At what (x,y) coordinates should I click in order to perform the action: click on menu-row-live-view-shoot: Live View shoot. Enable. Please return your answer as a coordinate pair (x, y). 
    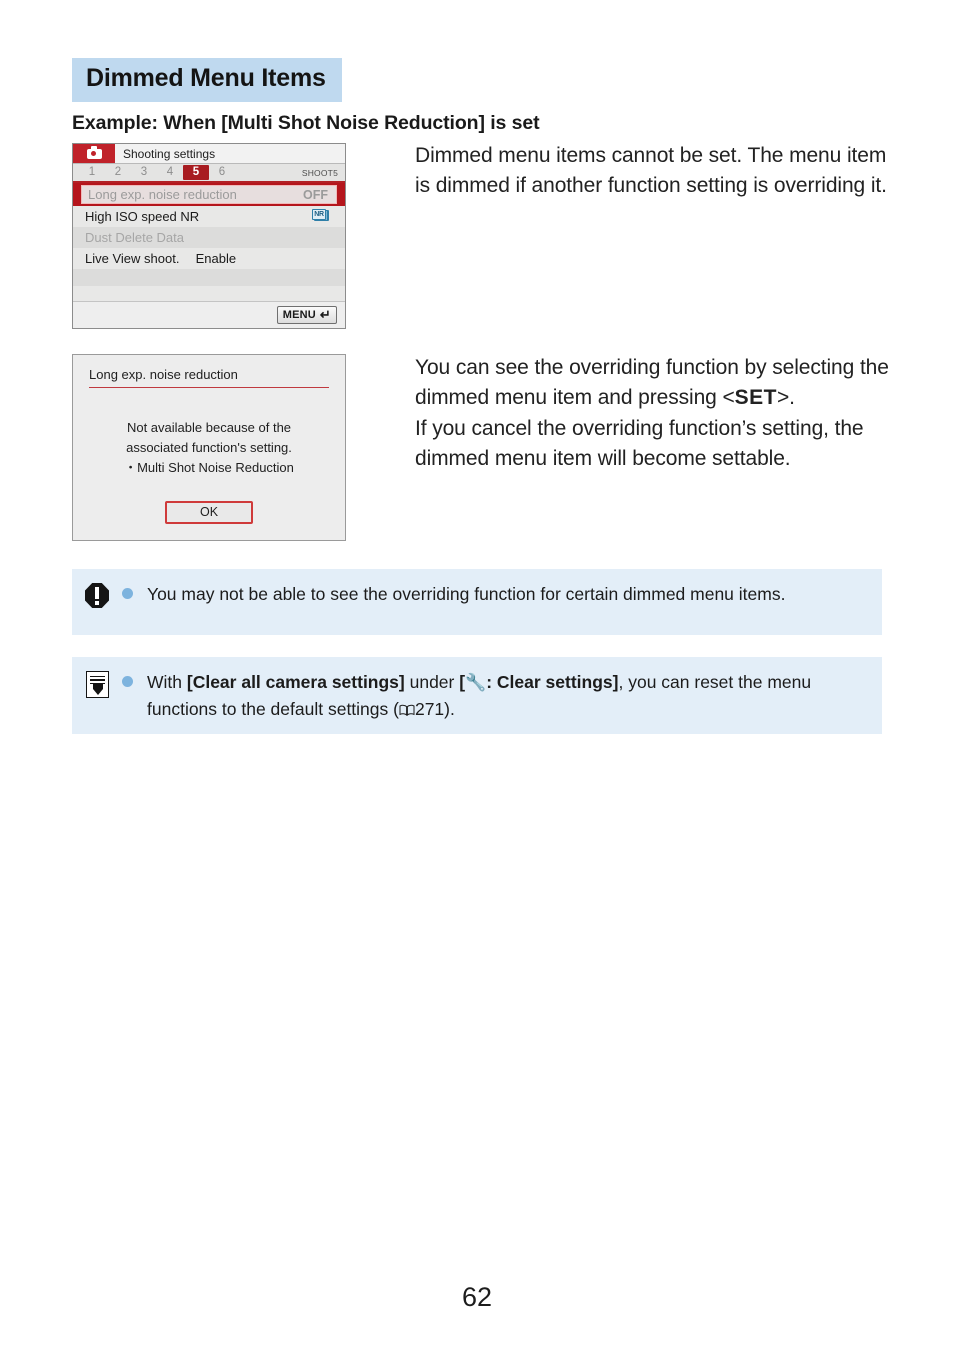
    Looking at the image, I should click on (209, 258).